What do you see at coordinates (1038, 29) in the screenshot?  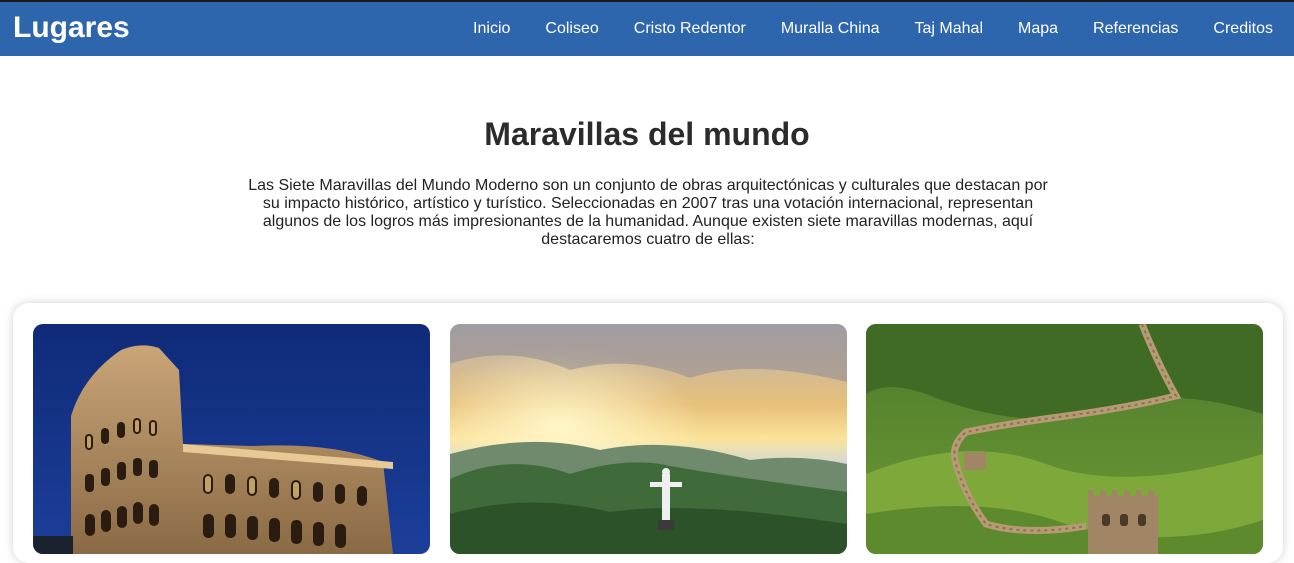 I see `nav-link-mapa: Mapa` at bounding box center [1038, 29].